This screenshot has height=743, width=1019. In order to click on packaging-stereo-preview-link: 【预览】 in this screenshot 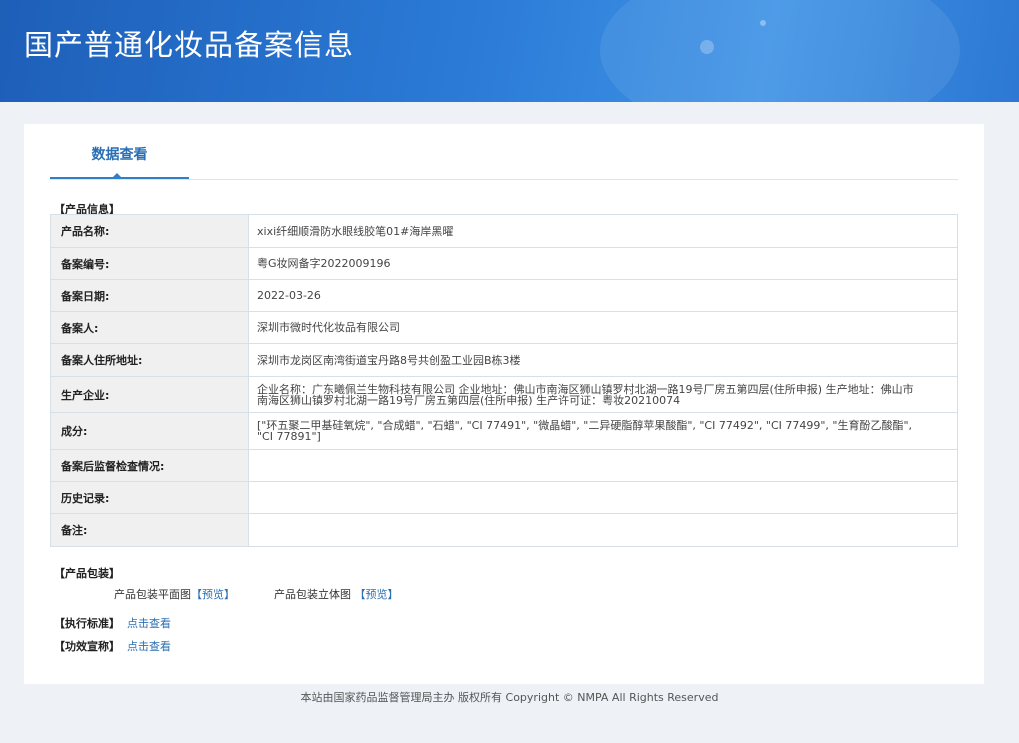, I will do `click(377, 594)`.